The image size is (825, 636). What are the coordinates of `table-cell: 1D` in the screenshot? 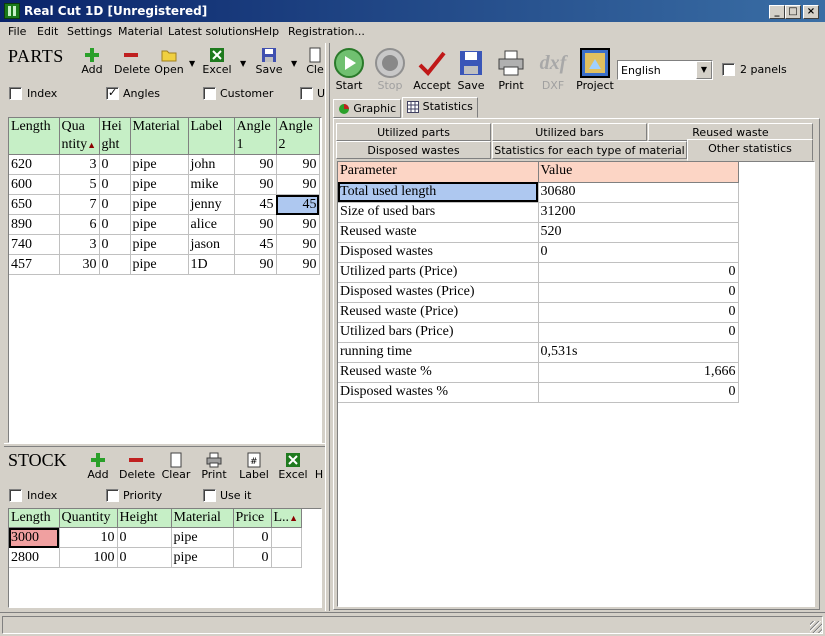 It's located at (211, 264).